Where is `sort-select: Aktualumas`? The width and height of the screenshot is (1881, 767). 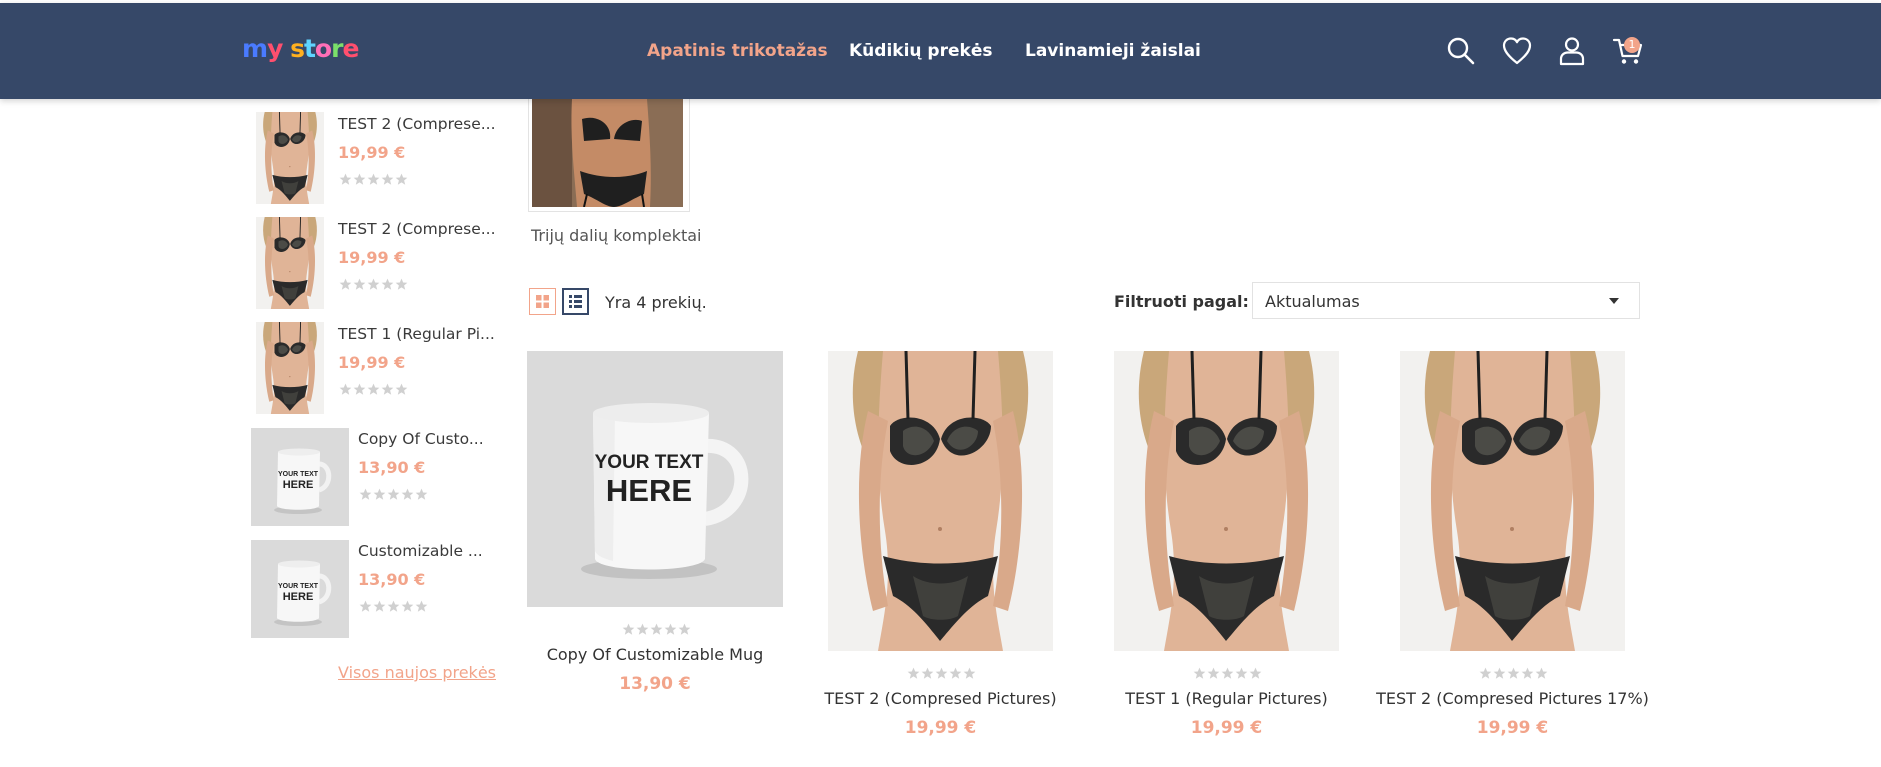
sort-select: Aktualumas is located at coordinates (1446, 300).